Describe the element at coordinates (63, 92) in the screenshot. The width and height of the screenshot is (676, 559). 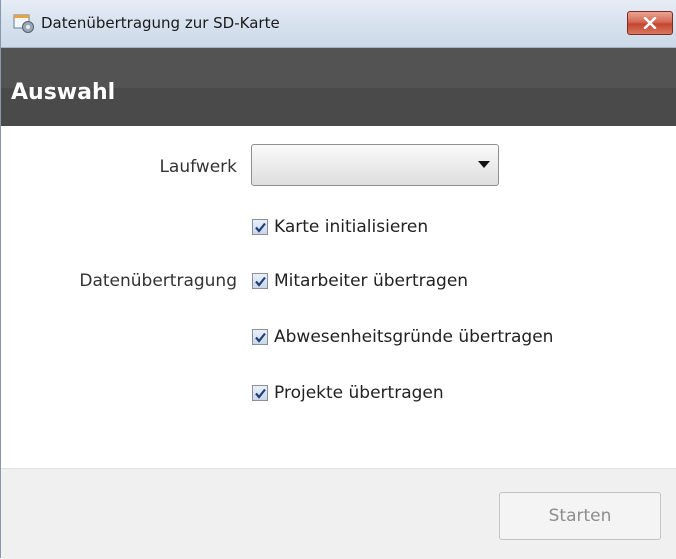
I see `section-title: Auswahl` at that location.